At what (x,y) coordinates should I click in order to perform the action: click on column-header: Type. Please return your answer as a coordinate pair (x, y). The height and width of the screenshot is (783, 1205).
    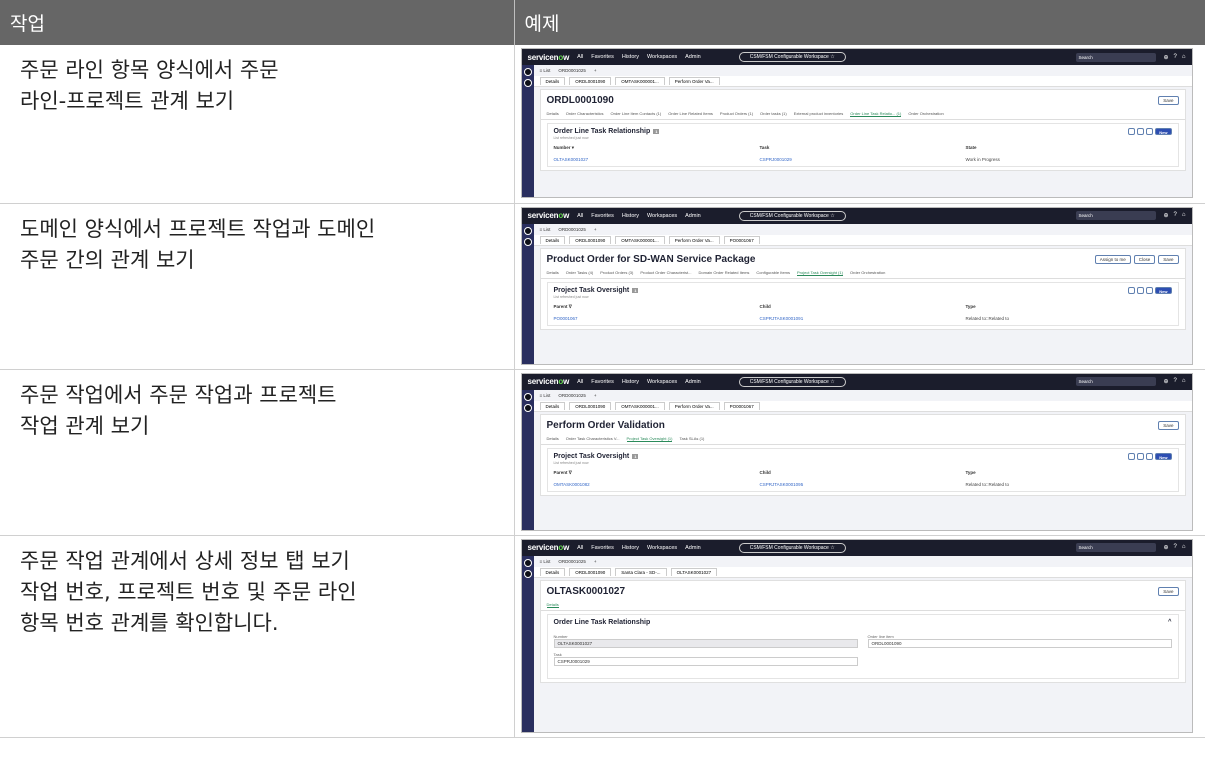
    Looking at the image, I should click on (1069, 307).